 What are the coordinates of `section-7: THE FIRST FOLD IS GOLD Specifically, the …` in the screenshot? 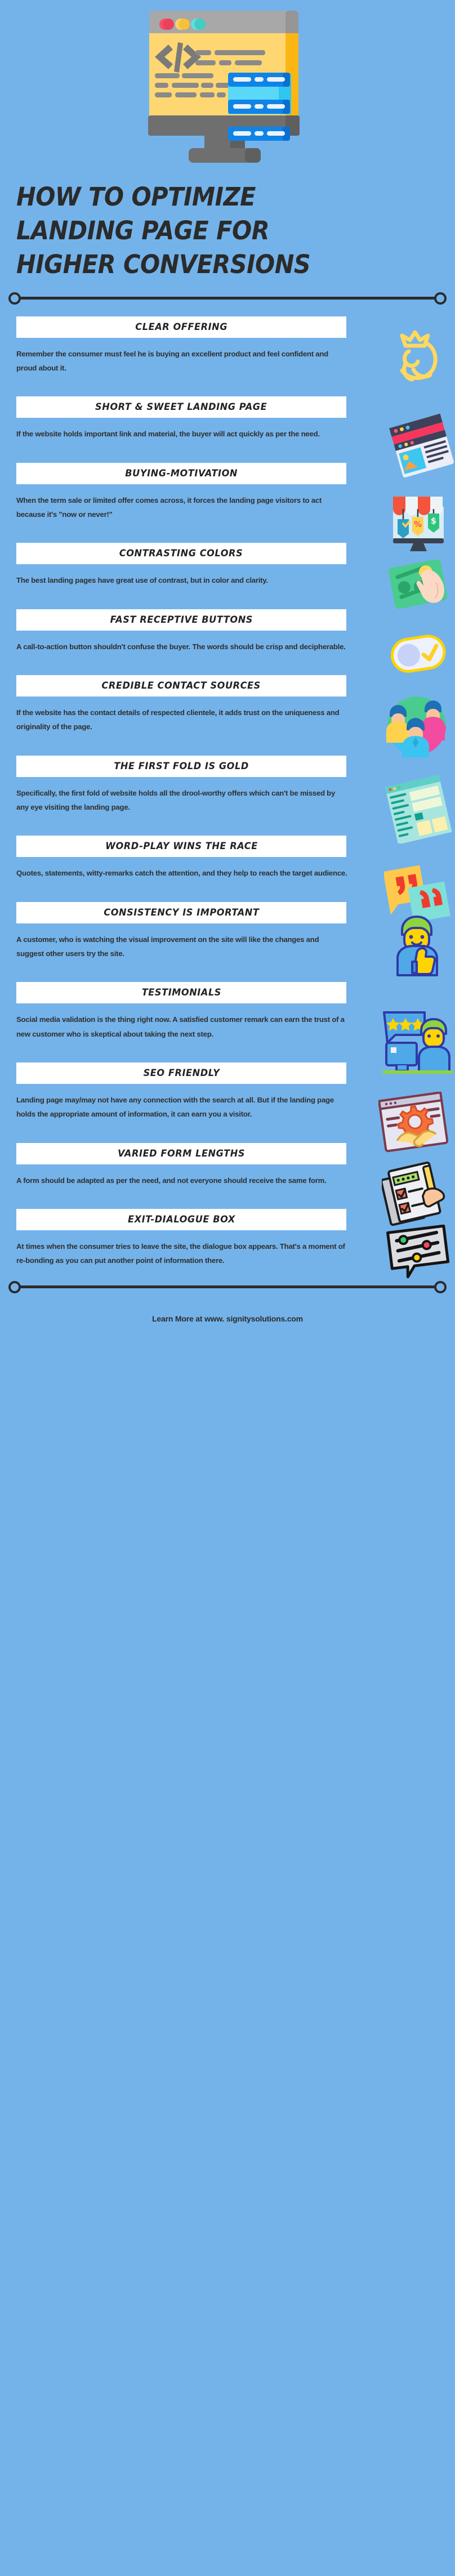 It's located at (227, 790).